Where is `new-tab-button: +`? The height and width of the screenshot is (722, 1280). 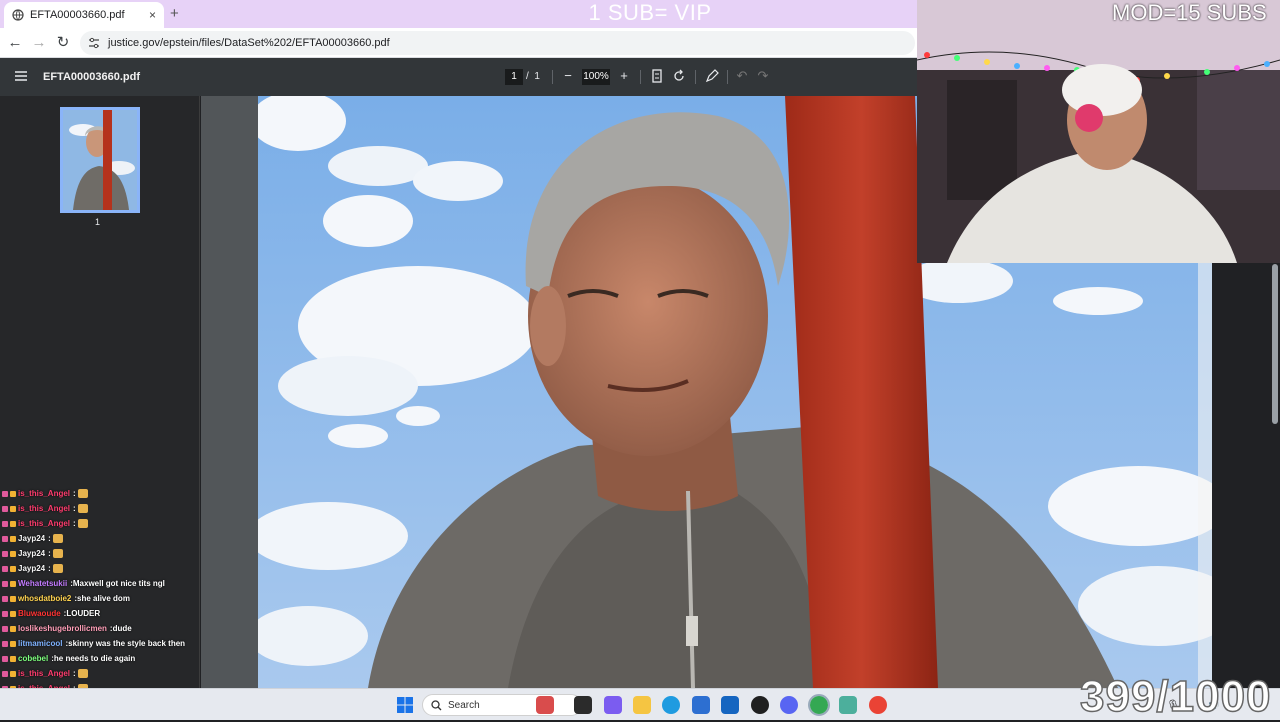 new-tab-button: + is located at coordinates (174, 13).